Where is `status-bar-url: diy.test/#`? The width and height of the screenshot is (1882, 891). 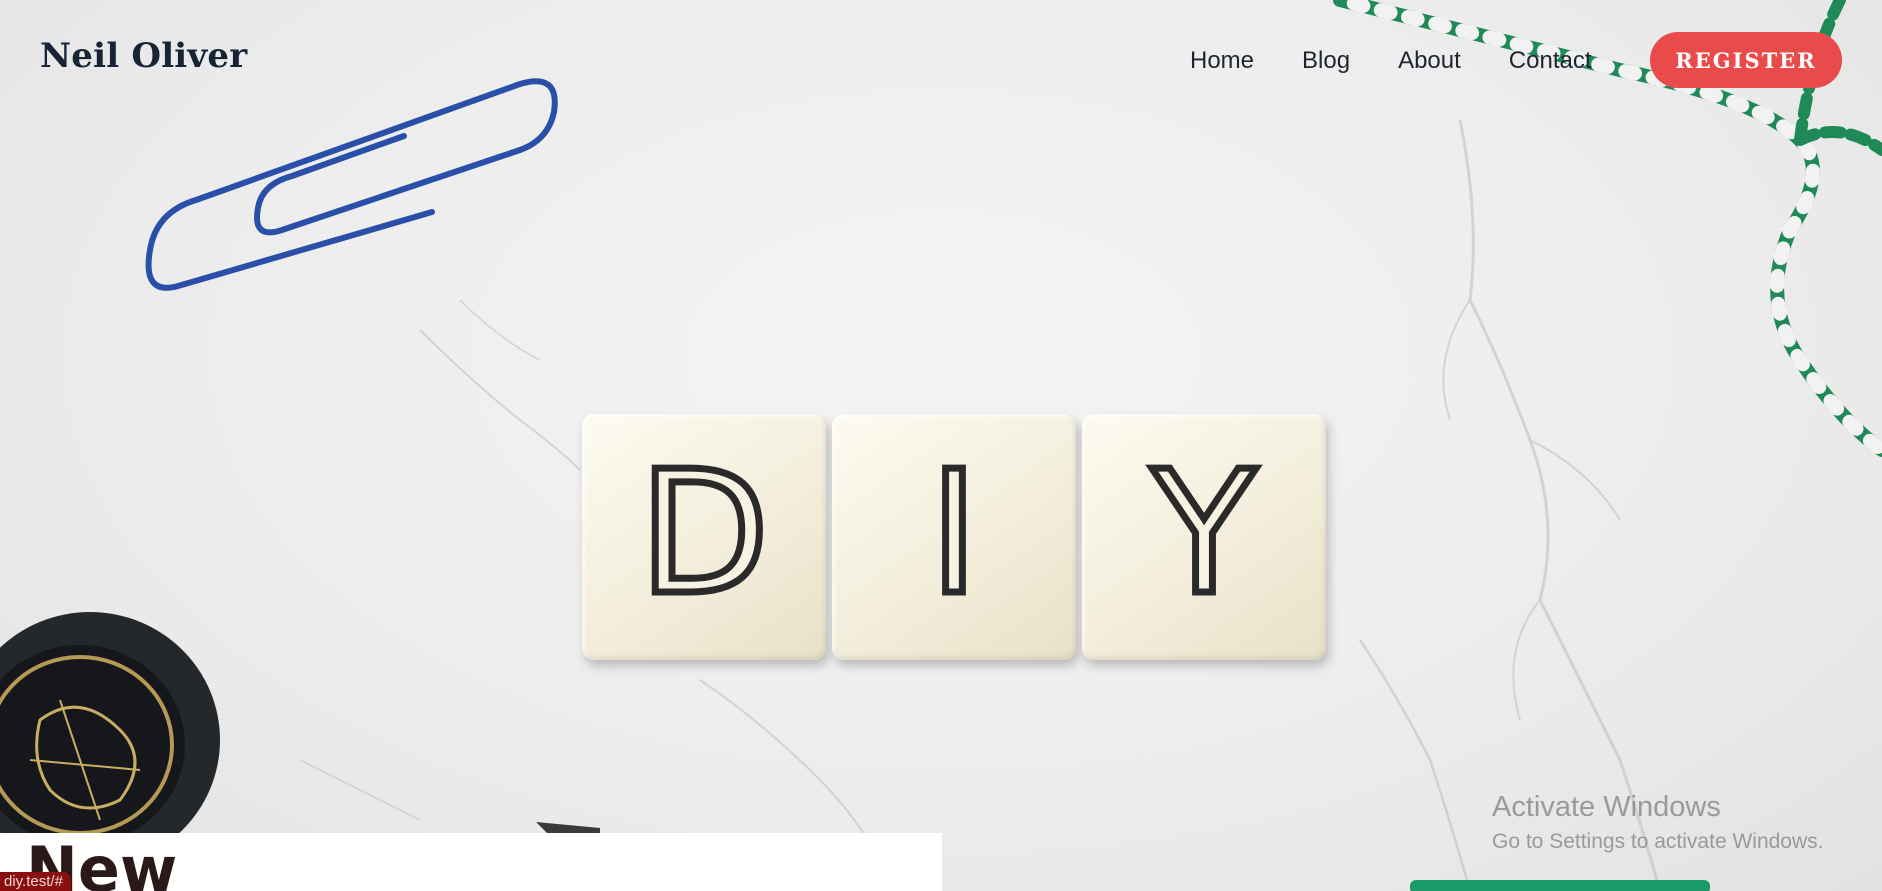 status-bar-url: diy.test/# is located at coordinates (35, 881).